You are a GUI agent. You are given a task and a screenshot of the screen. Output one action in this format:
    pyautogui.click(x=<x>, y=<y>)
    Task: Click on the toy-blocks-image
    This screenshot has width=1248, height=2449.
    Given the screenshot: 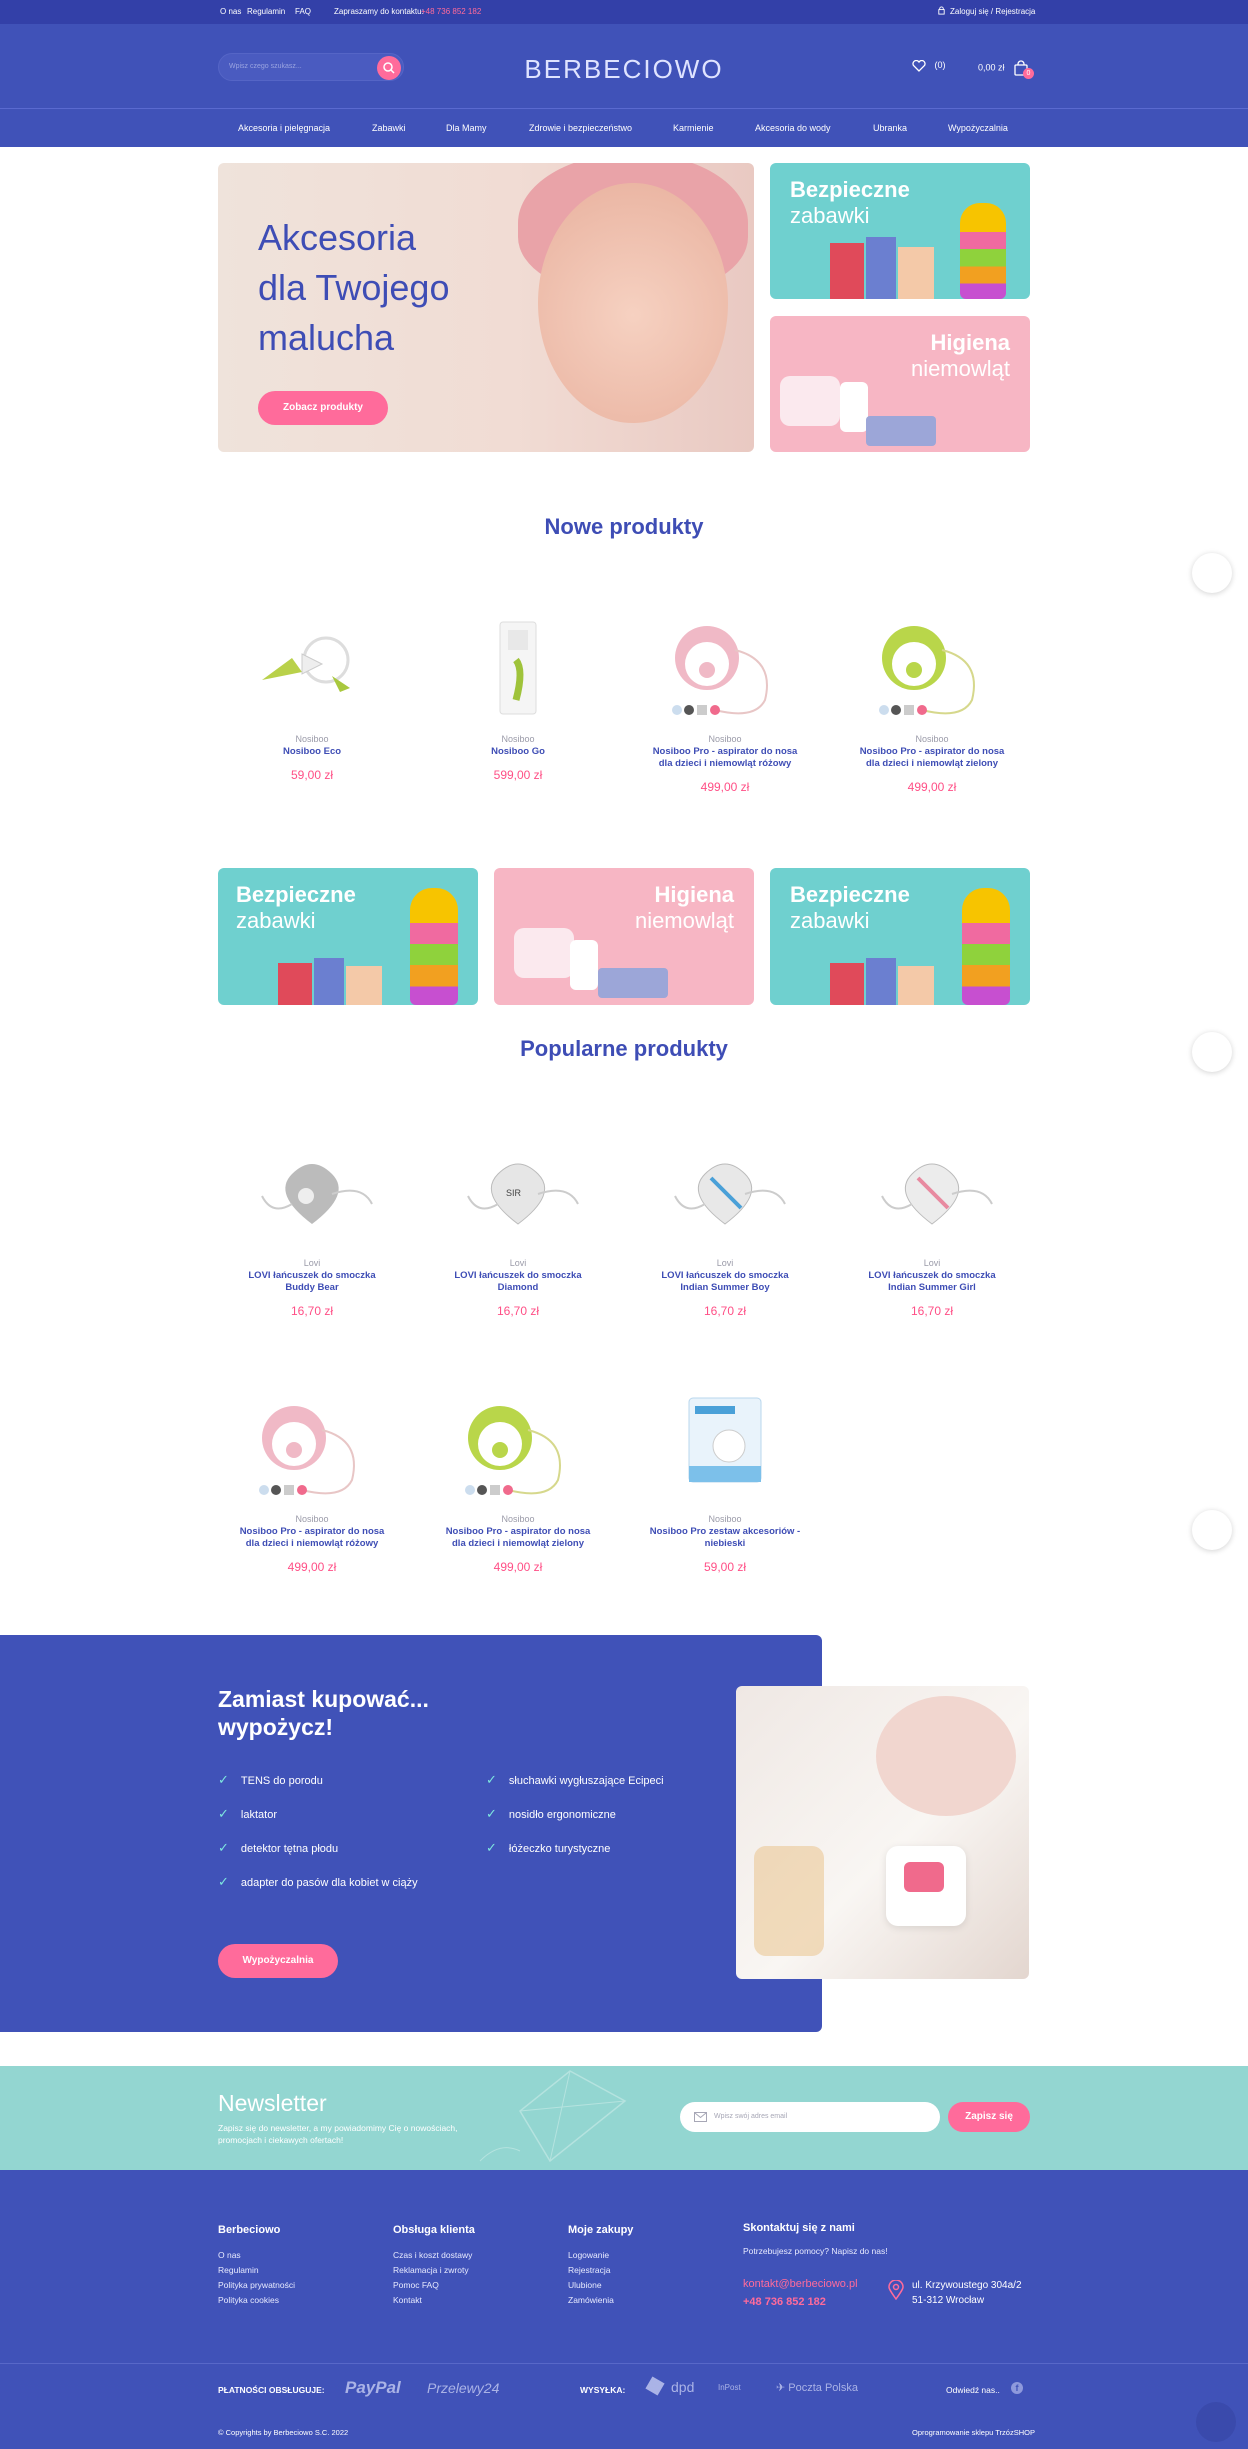 What is the action you would take?
    pyautogui.click(x=847, y=271)
    